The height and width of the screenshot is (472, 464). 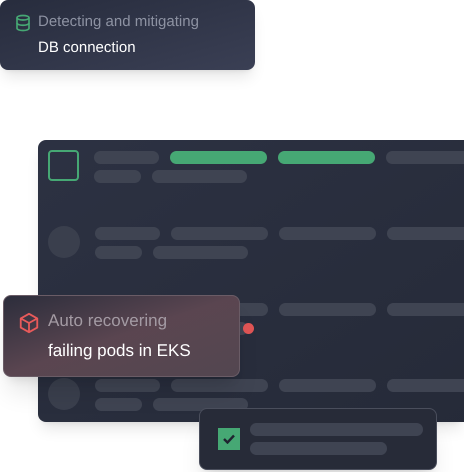 What do you see at coordinates (23, 23) in the screenshot?
I see `database-icon` at bounding box center [23, 23].